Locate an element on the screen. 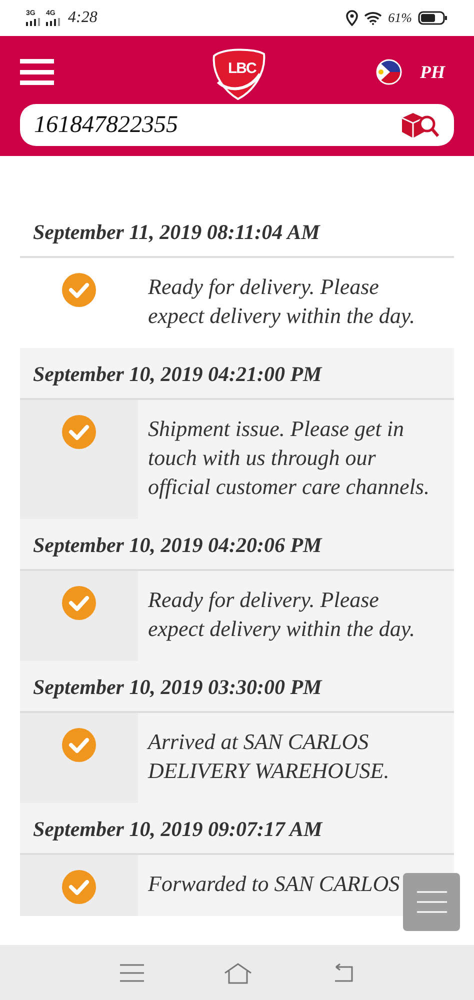 This screenshot has height=1000, width=474. home-icon is located at coordinates (238, 973).